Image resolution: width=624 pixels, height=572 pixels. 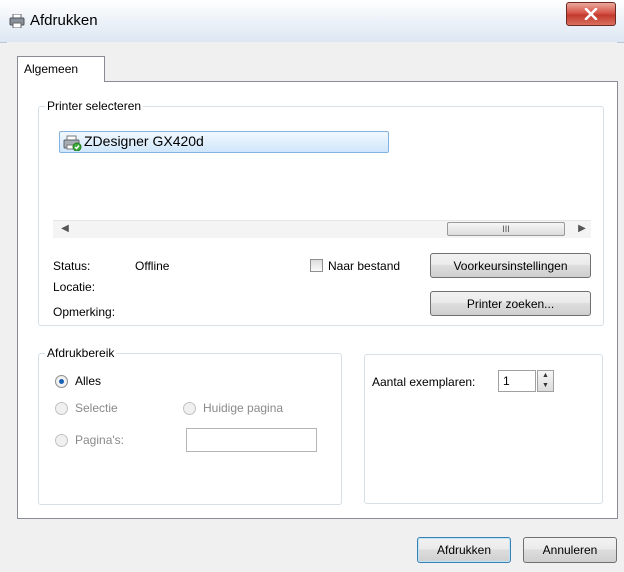 I want to click on spin-down-icon: ▼, so click(x=545, y=386).